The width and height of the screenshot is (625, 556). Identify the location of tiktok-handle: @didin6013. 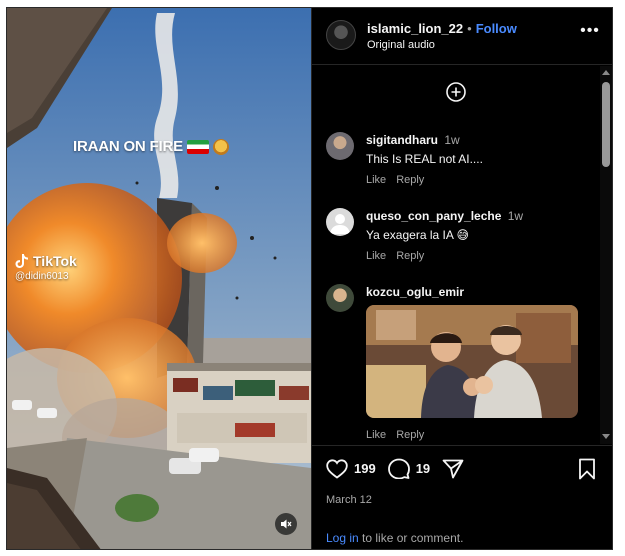
(42, 276).